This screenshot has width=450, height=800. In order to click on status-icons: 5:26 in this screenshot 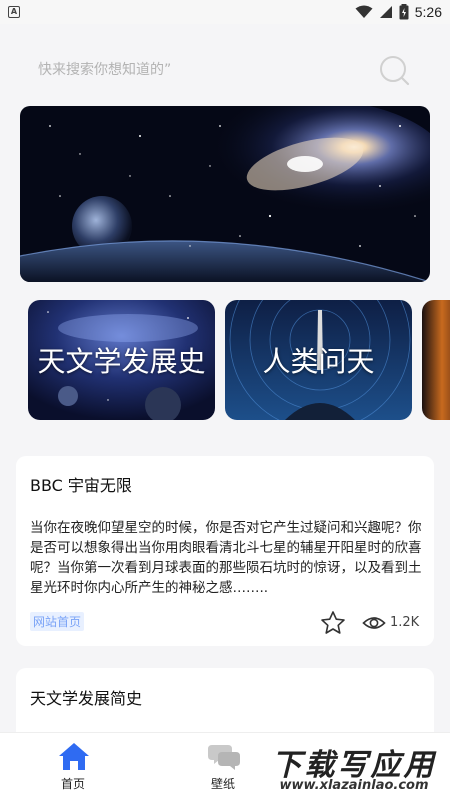, I will do `click(398, 12)`.